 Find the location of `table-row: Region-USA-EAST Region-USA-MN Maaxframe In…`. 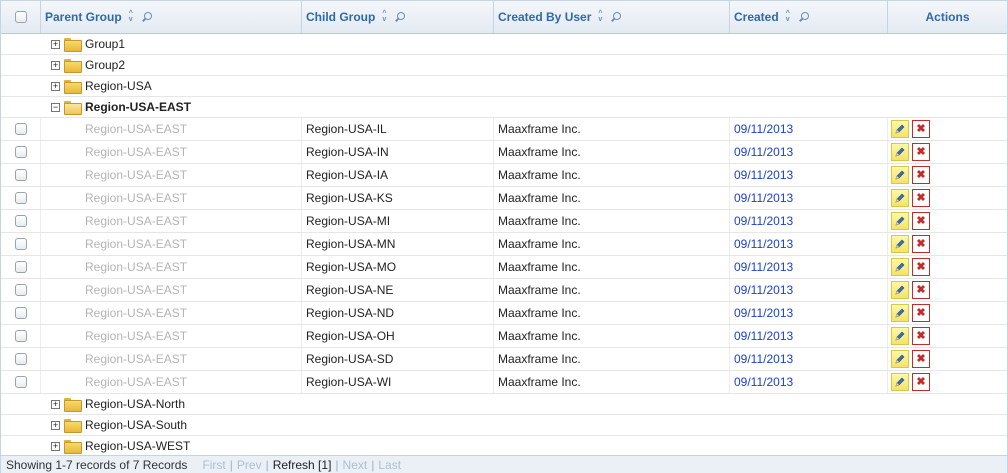

table-row: Region-USA-EAST Region-USA-MN Maaxframe In… is located at coordinates (504, 244).